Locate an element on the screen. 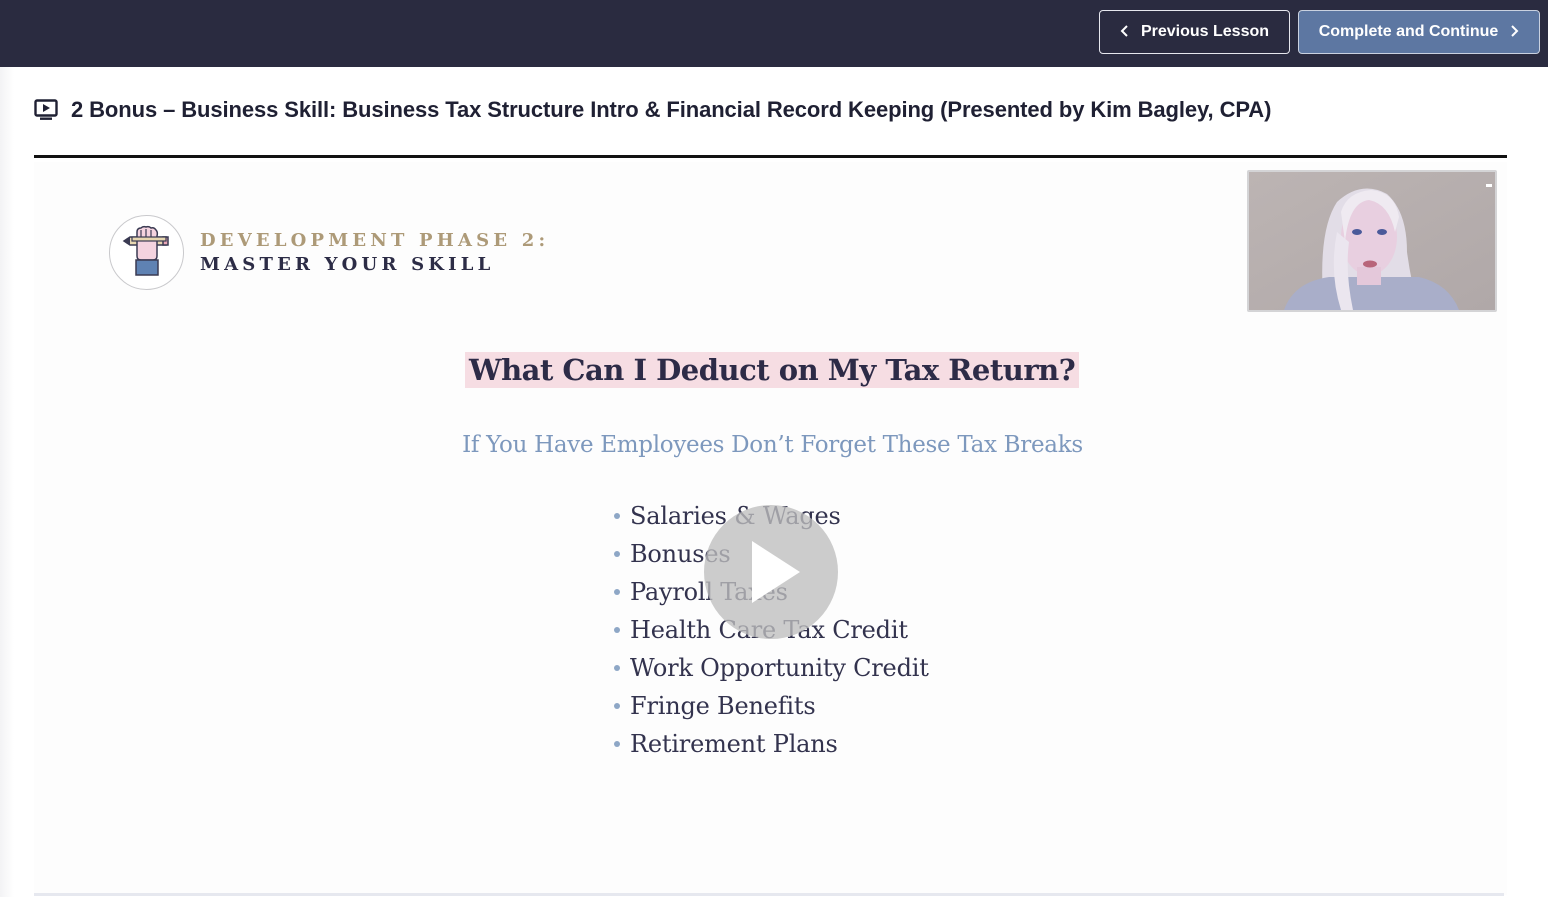 Image resolution: width=1548 pixels, height=897 pixels. top-navigation-bar: Previous Lesson Complete and Continue is located at coordinates (774, 33).